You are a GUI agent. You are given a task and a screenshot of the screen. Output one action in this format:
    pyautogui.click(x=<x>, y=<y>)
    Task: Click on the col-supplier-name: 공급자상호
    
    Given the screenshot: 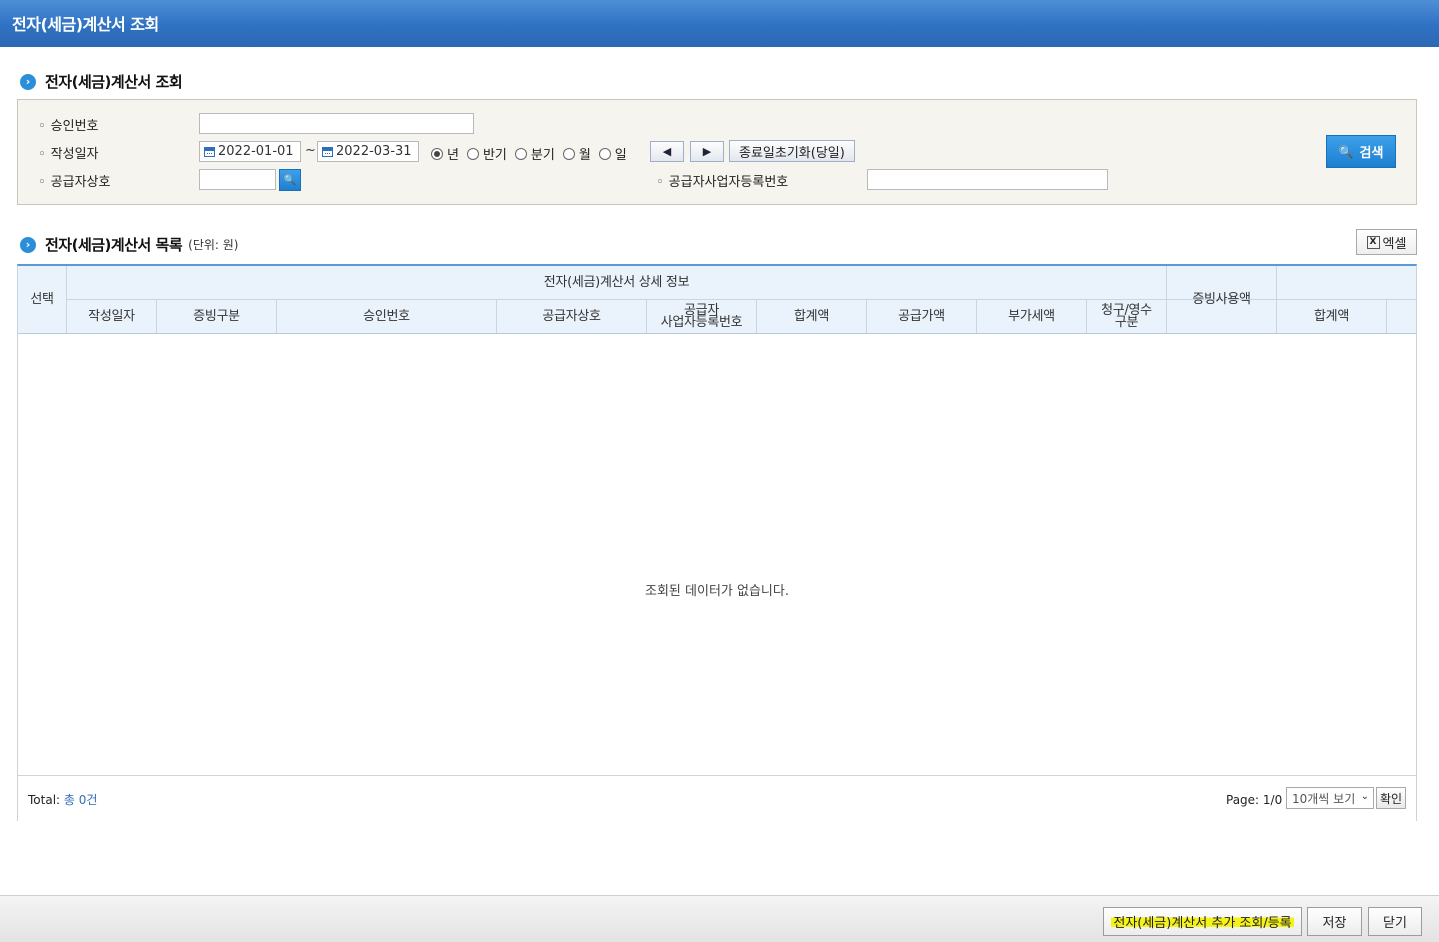 What is the action you would take?
    pyautogui.click(x=572, y=316)
    